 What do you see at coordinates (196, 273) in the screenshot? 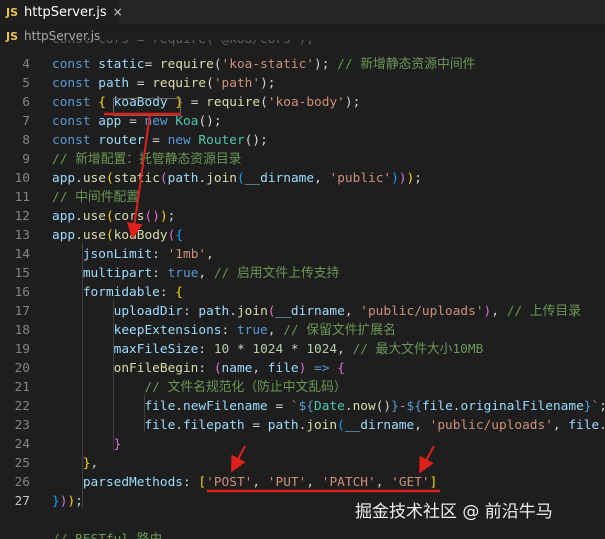
I see `code-text: multipart: true, // 启用文件上传支持` at bounding box center [196, 273].